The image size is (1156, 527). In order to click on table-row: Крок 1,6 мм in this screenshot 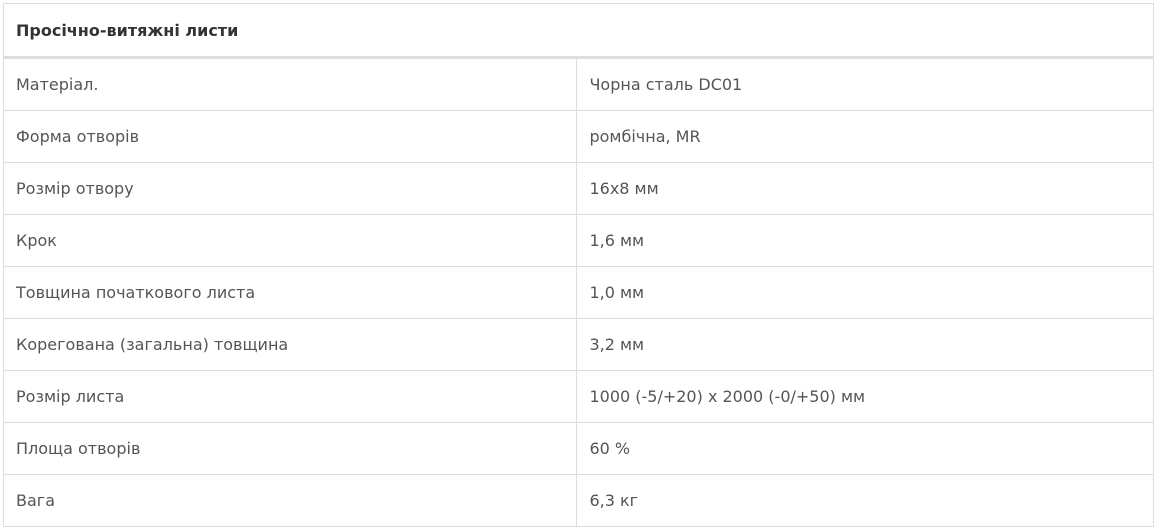, I will do `click(578, 240)`.